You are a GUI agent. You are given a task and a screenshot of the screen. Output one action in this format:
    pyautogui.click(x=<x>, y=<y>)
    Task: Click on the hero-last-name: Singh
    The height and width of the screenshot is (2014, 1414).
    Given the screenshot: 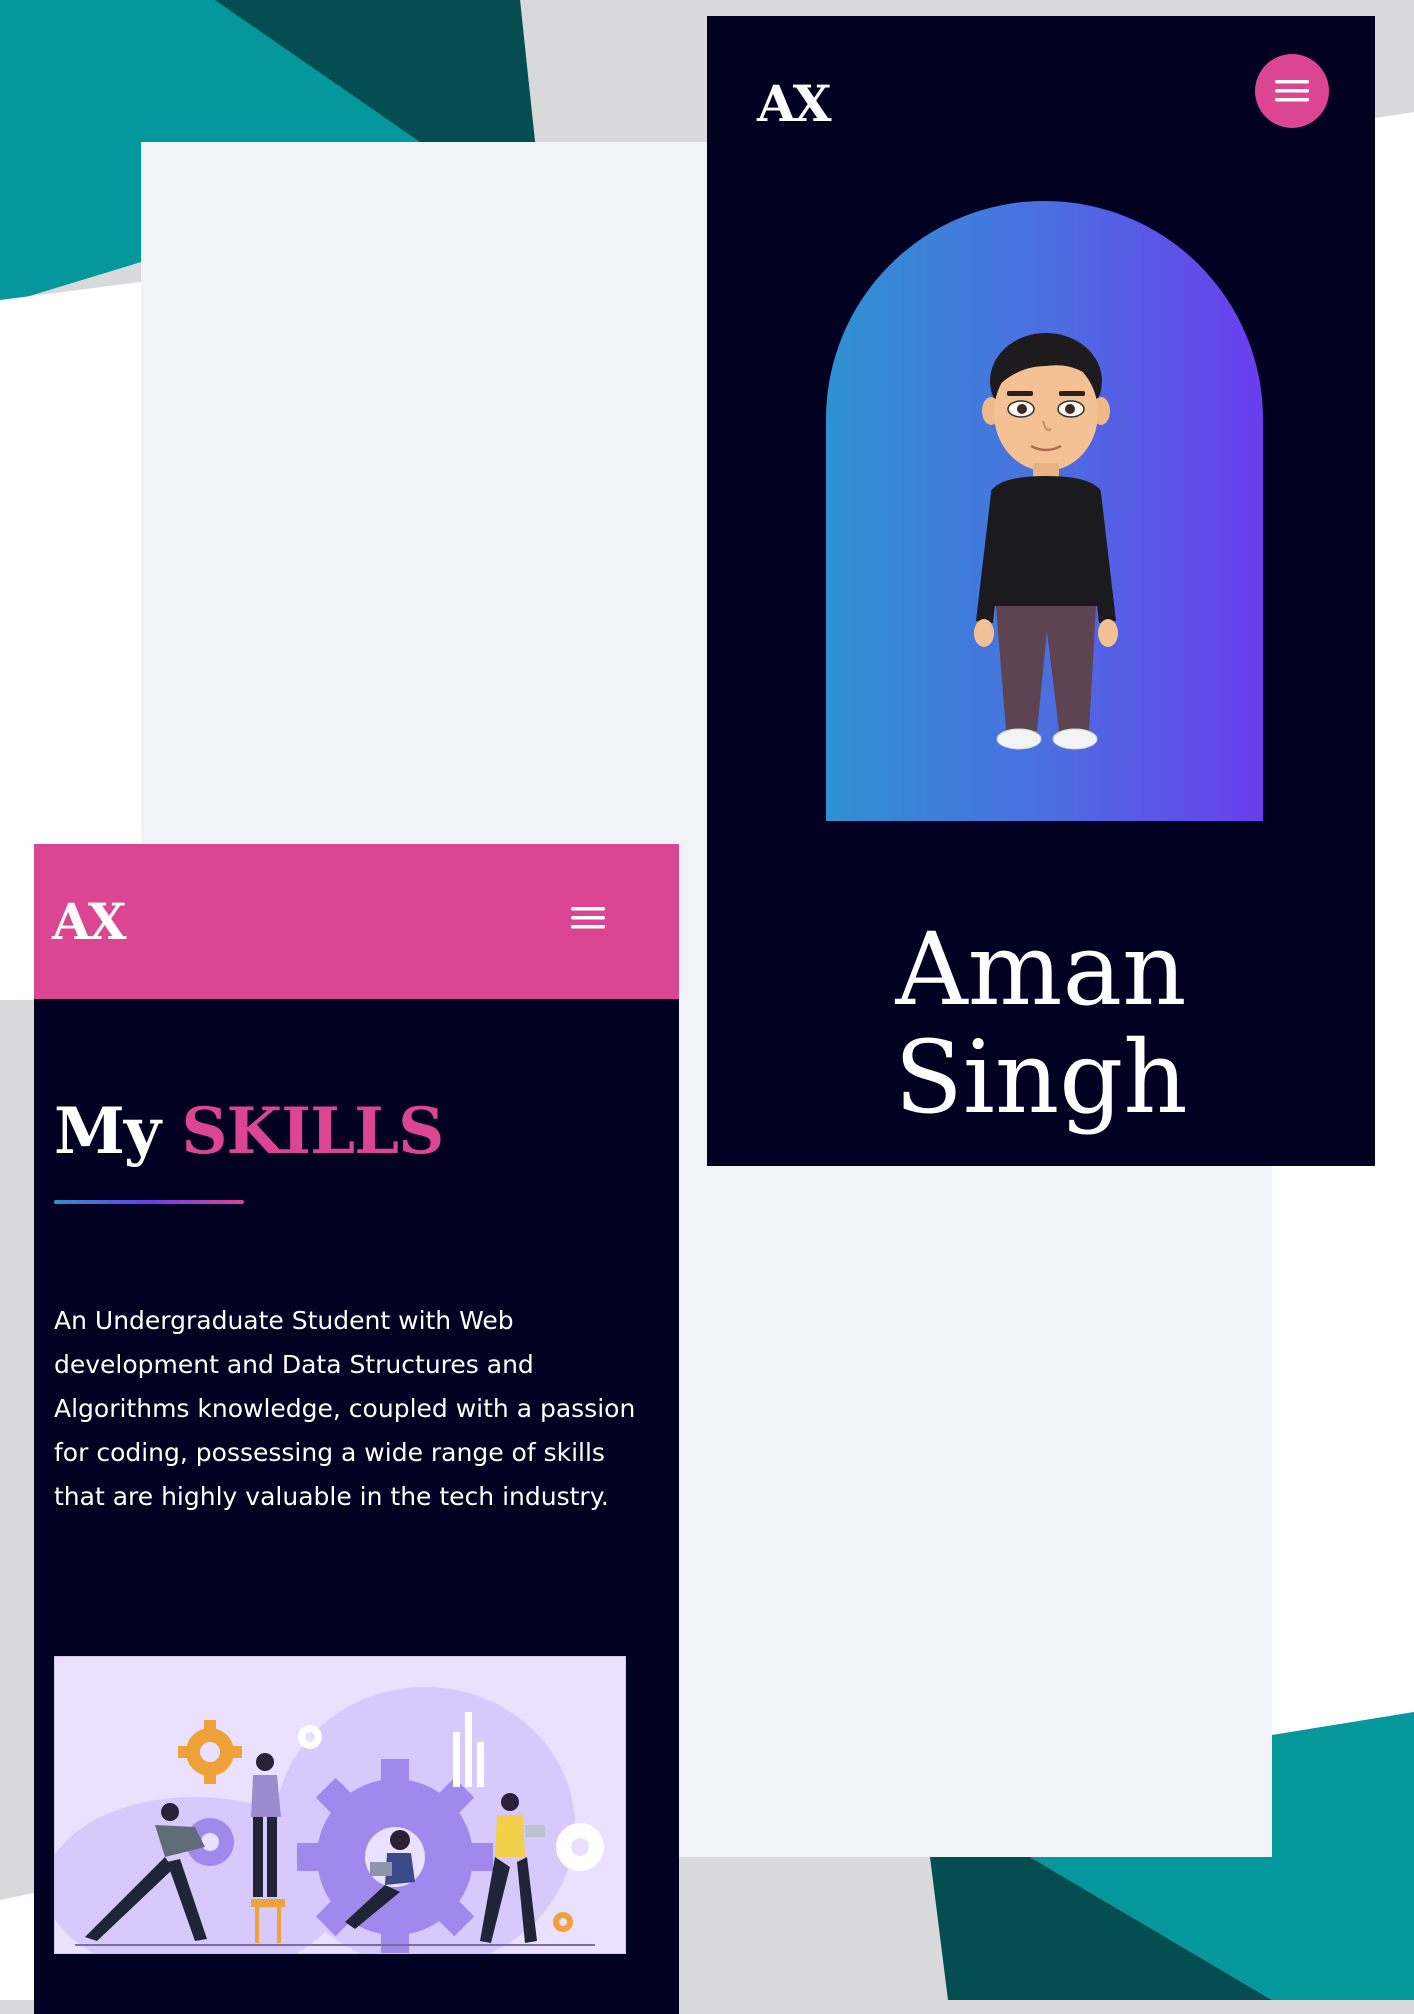 What is the action you would take?
    pyautogui.click(x=1041, y=1077)
    